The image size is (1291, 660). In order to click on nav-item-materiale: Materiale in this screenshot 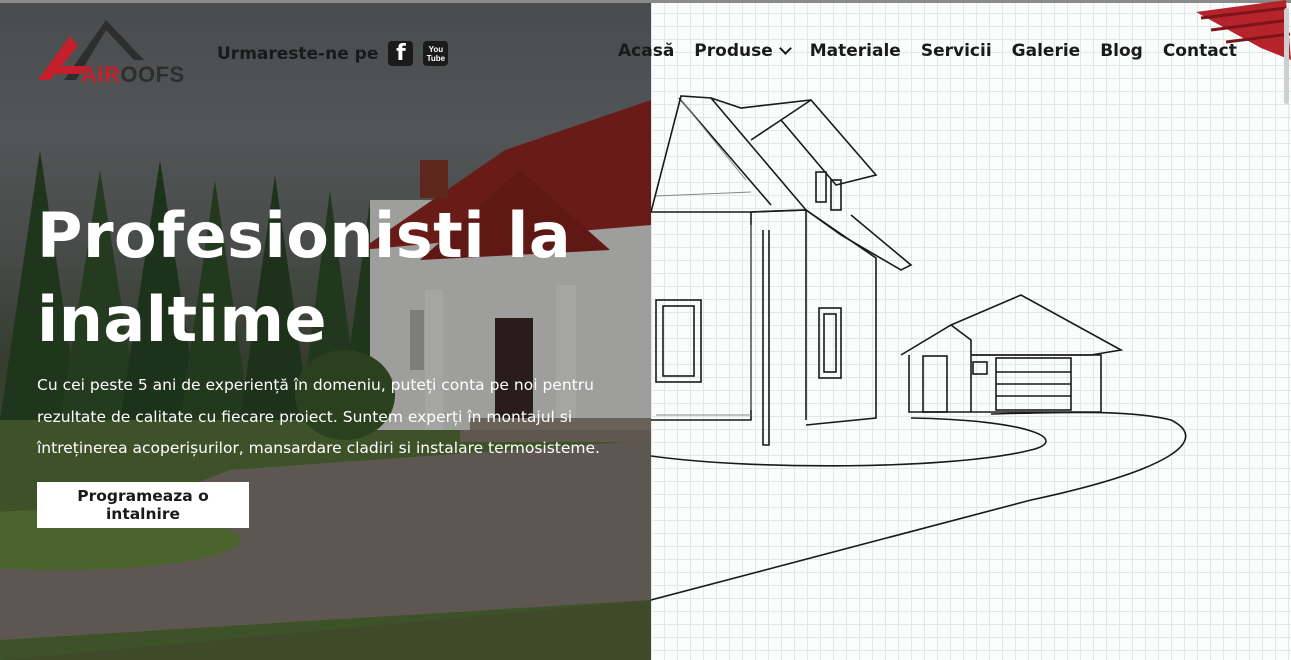, I will do `click(855, 51)`.